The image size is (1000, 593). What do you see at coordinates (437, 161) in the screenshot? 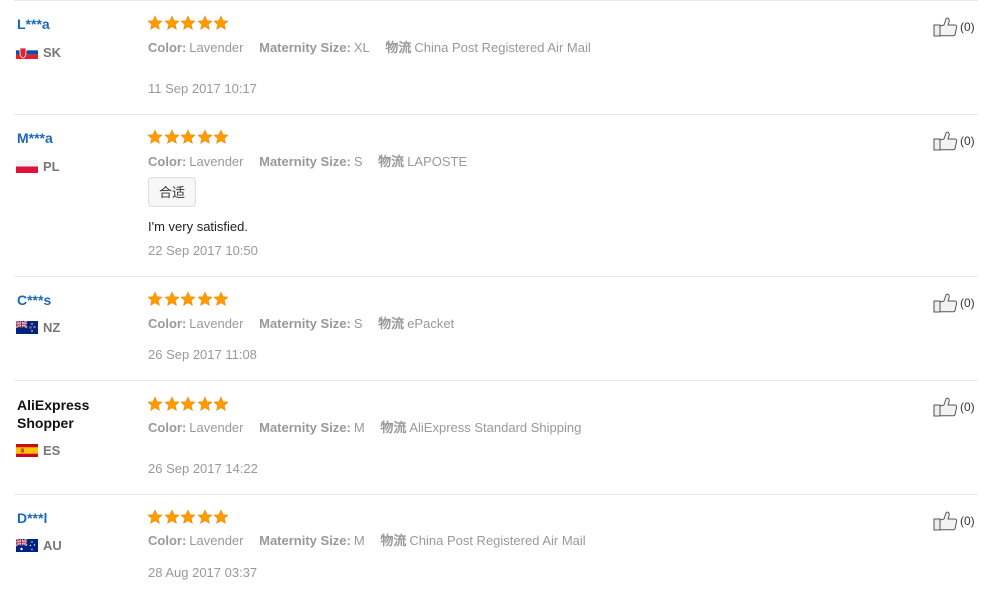
I see `shipping-value: LAPOSTE` at bounding box center [437, 161].